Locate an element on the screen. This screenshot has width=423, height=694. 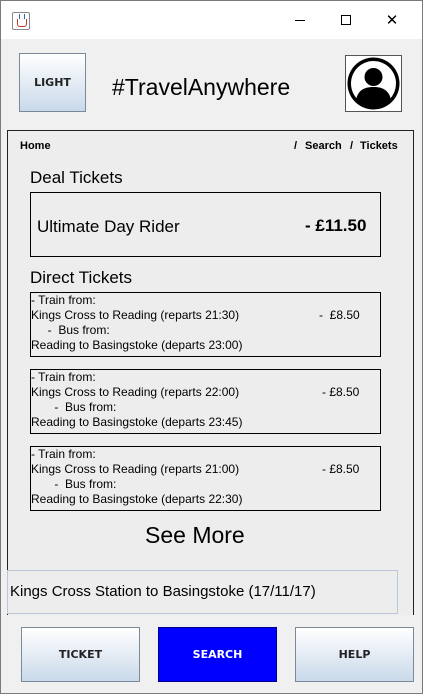
minimize-button is located at coordinates (300, 20).